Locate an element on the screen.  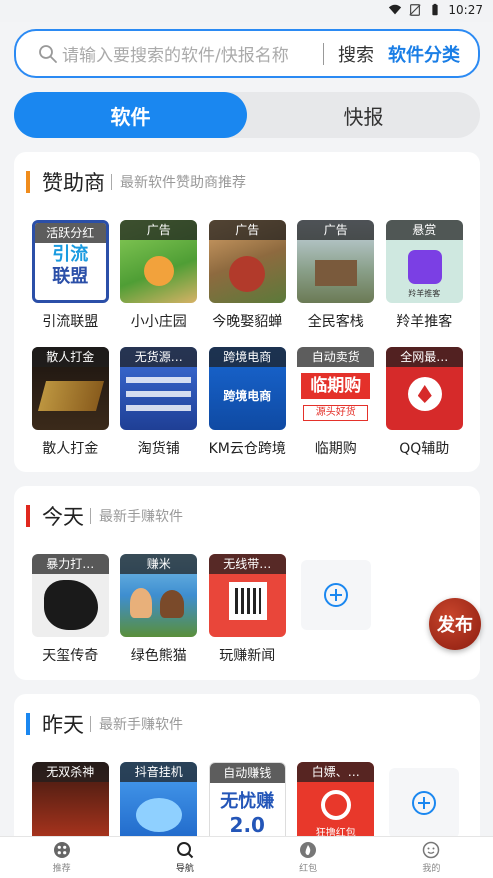
today-grid: 暴力打… 天玺传奇 赚米 绿色熊猫 无线带… 玩赚新闻 is located at coordinates (247, 609).